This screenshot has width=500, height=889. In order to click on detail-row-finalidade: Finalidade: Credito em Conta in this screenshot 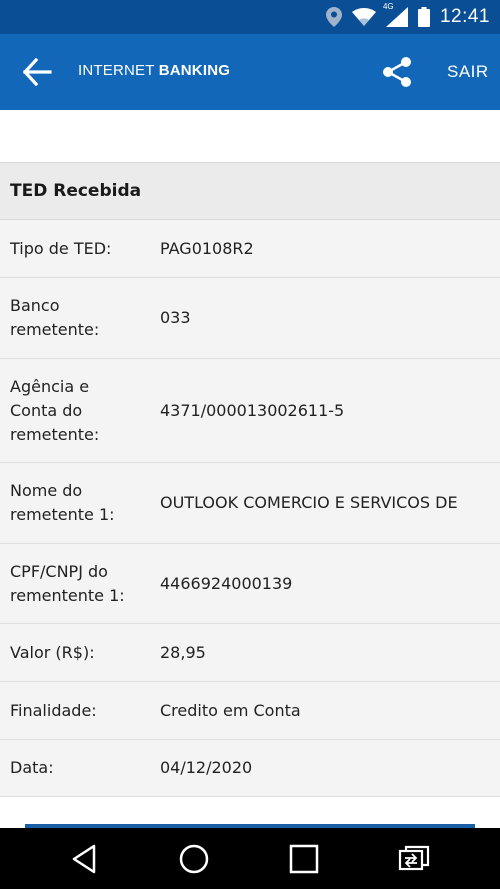, I will do `click(250, 711)`.